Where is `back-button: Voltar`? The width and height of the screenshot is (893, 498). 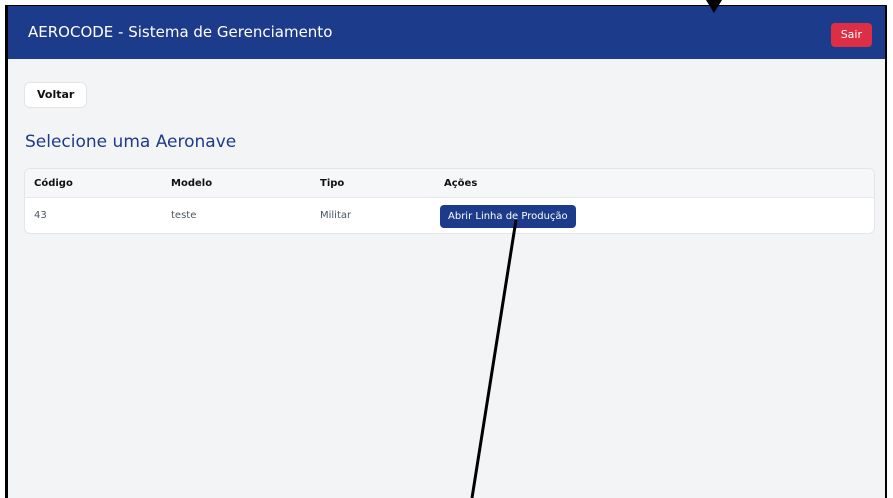
back-button: Voltar is located at coordinates (56, 95).